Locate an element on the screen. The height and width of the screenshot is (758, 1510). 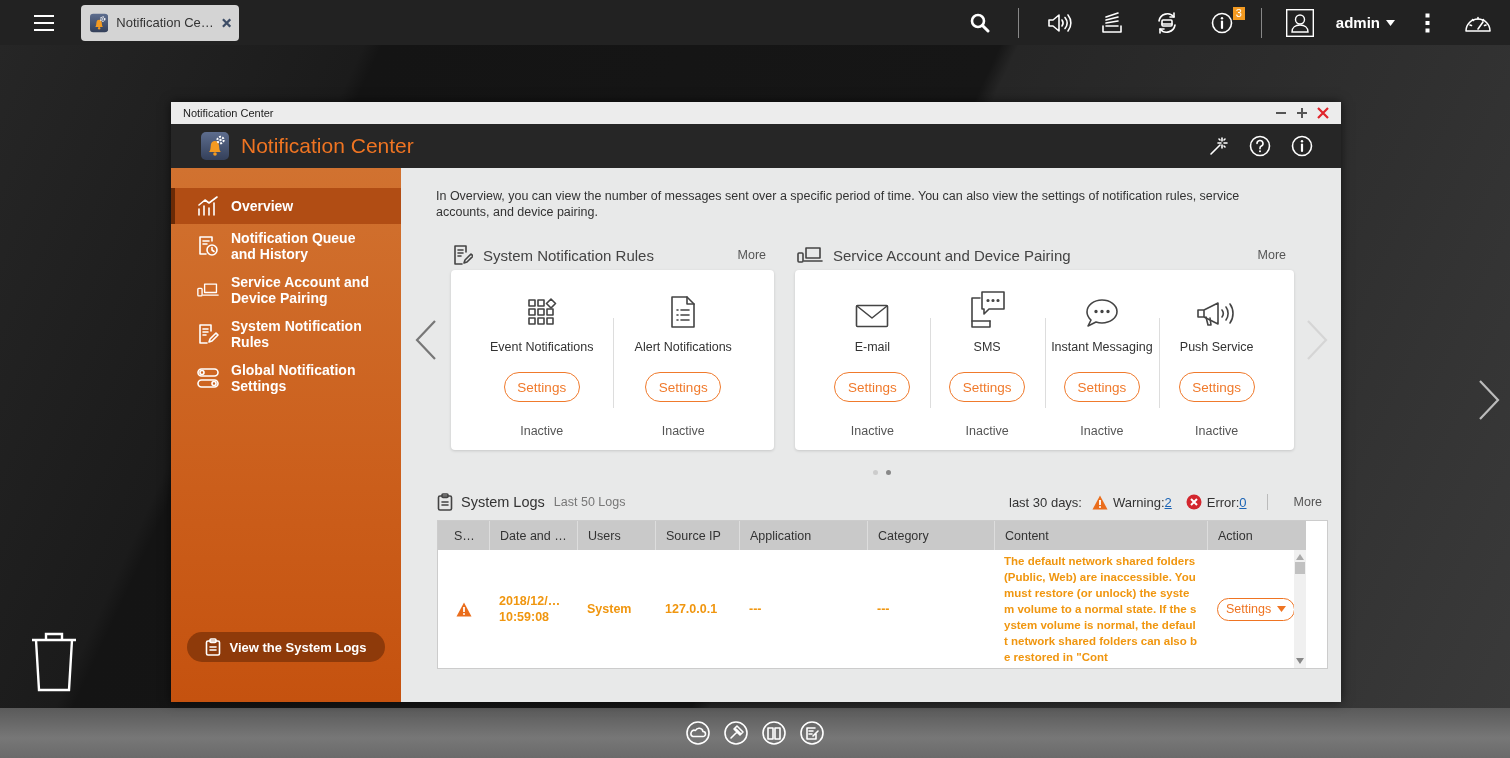
more-icon is located at coordinates (1427, 22).